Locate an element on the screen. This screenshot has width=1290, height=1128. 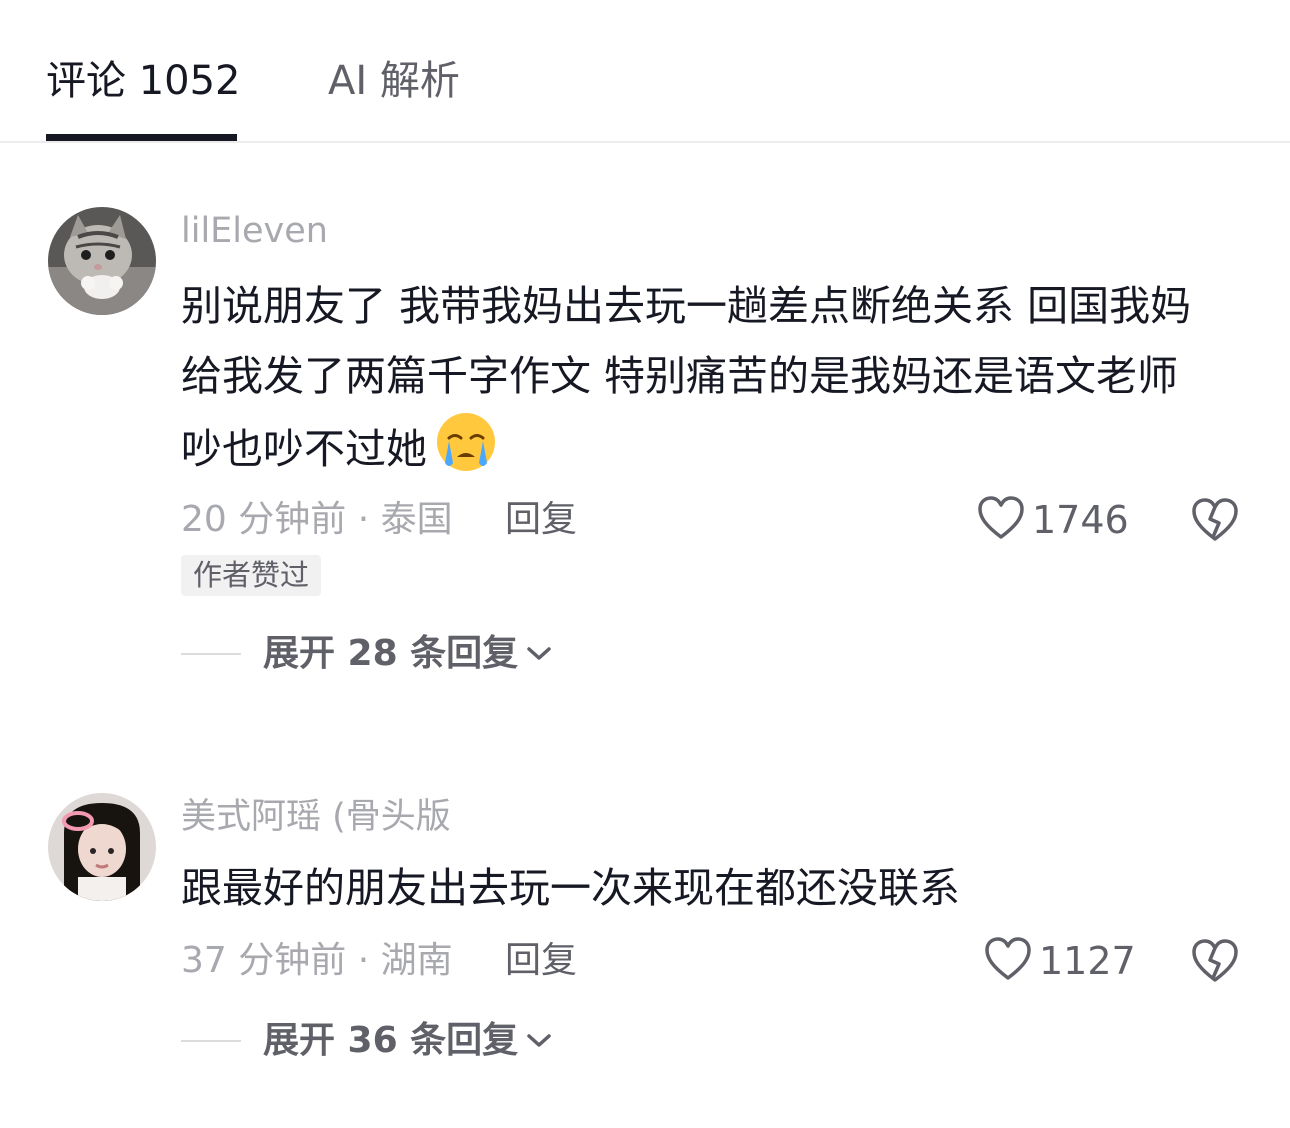
like-button: 1746 is located at coordinates (1052, 520).